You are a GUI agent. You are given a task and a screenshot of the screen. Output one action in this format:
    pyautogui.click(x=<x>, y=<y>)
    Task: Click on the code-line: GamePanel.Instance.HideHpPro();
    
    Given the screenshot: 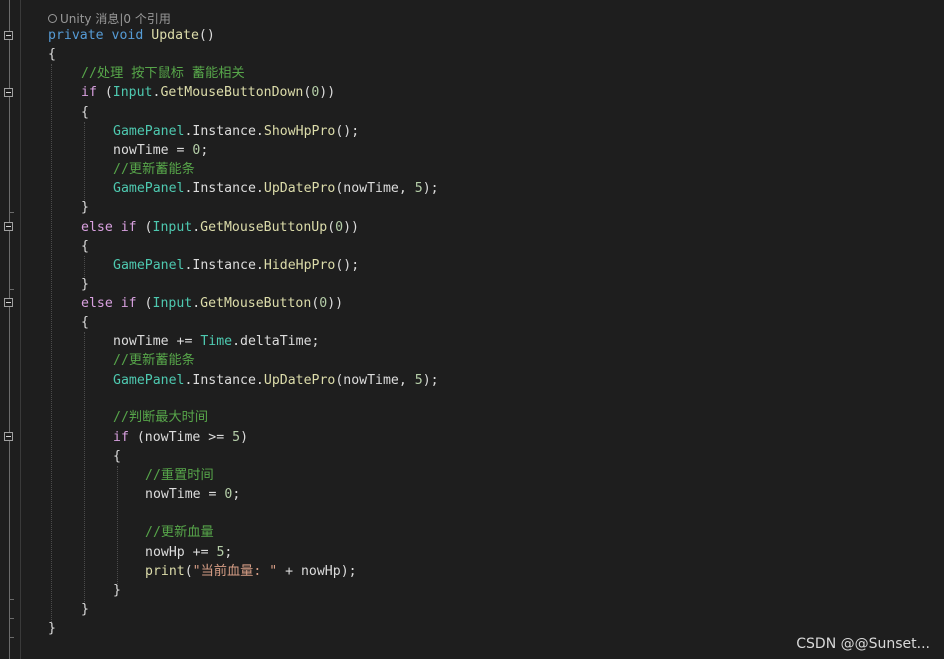 What is the action you would take?
    pyautogui.click(x=236, y=265)
    